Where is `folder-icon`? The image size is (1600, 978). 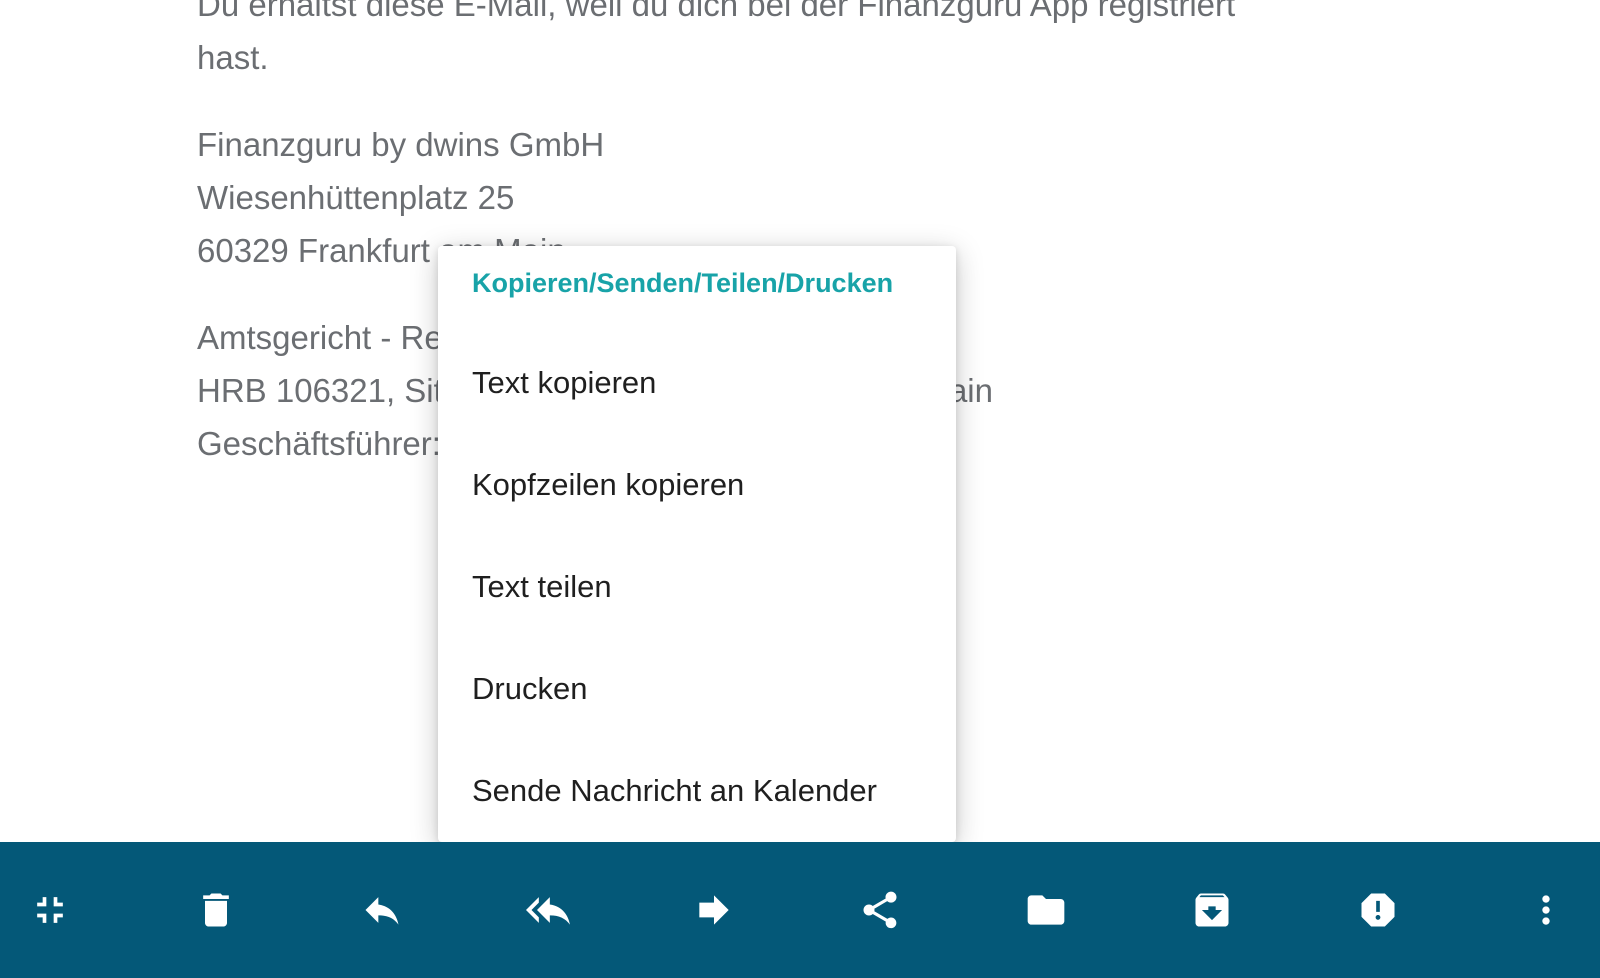 folder-icon is located at coordinates (1046, 910).